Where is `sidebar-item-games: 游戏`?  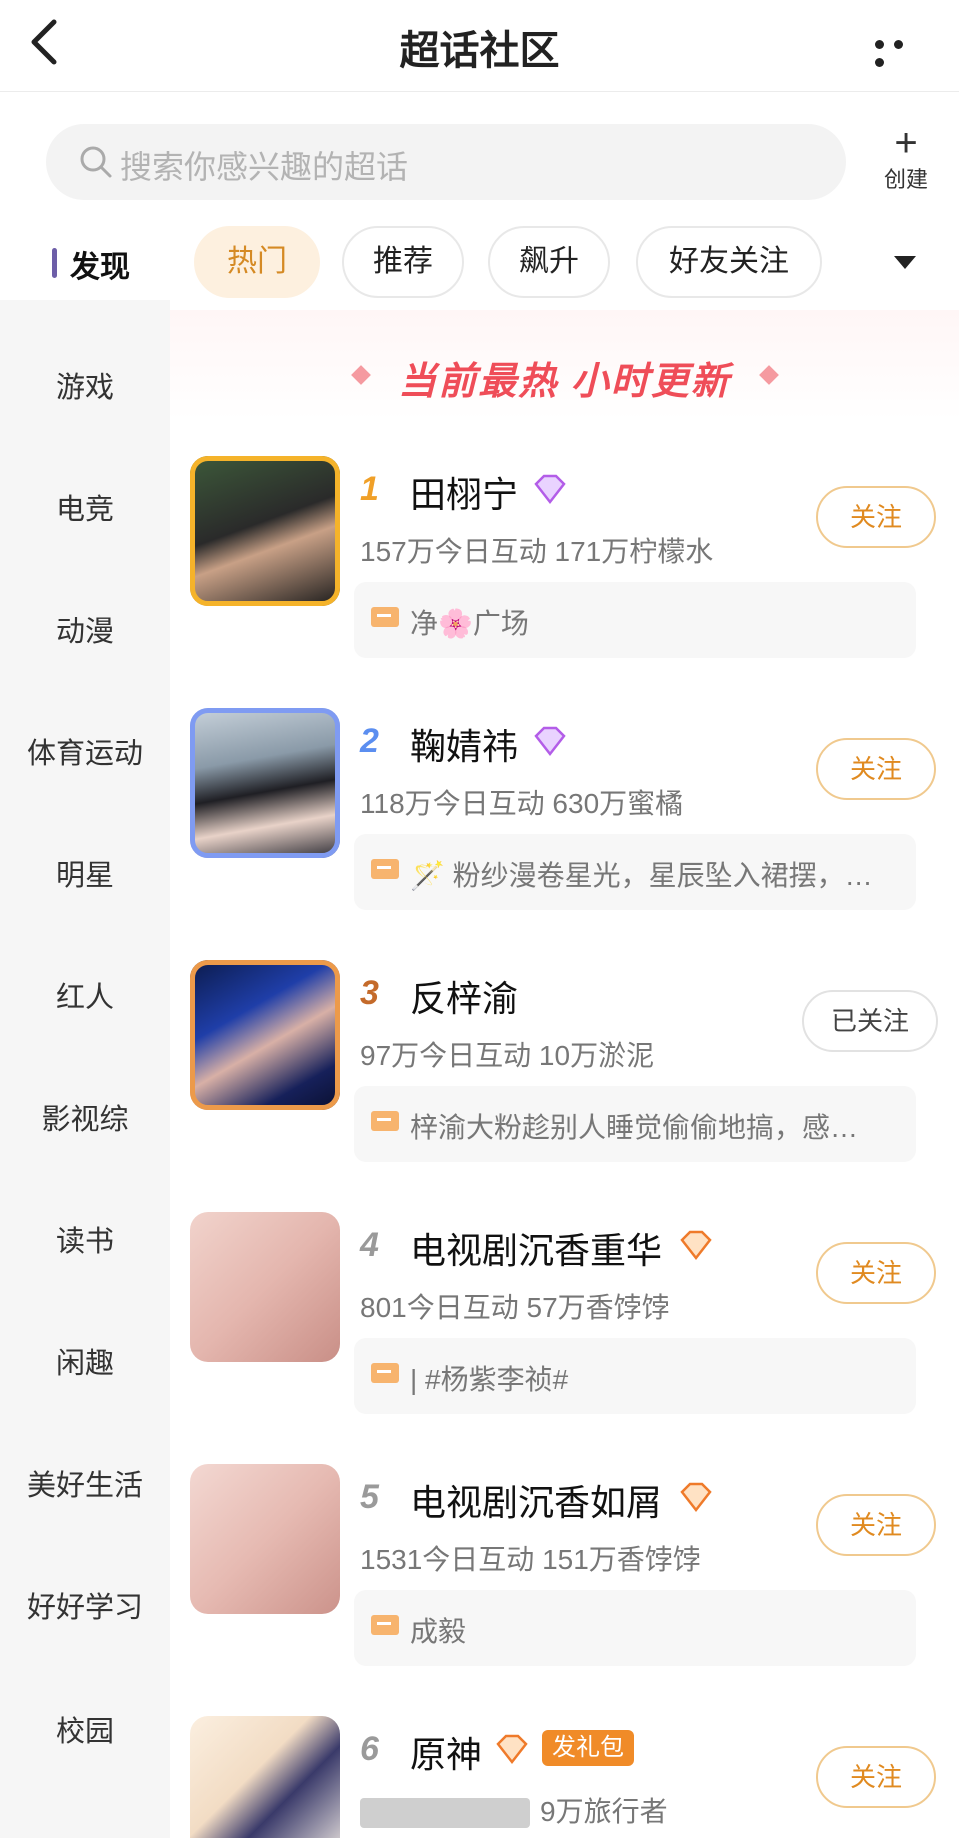
sidebar-item-games: 游戏 is located at coordinates (85, 385).